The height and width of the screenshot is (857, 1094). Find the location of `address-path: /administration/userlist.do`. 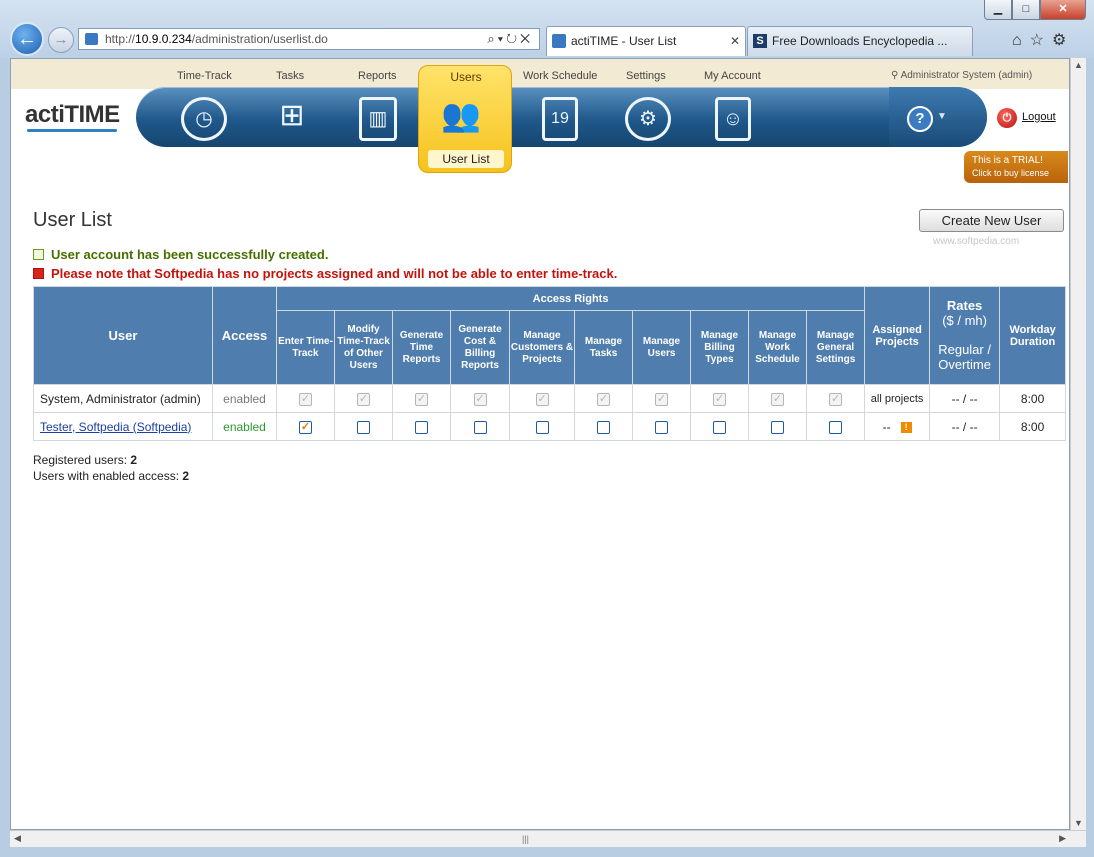

address-path: /administration/userlist.do is located at coordinates (259, 39).